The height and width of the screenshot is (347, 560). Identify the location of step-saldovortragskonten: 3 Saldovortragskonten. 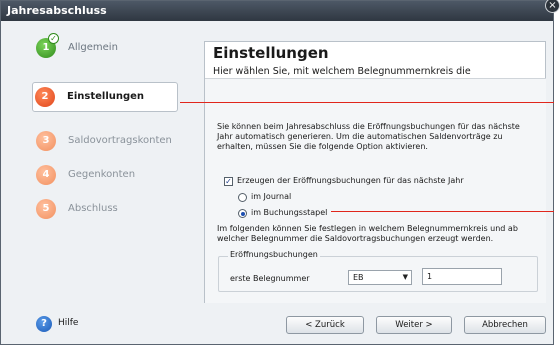
(115, 141).